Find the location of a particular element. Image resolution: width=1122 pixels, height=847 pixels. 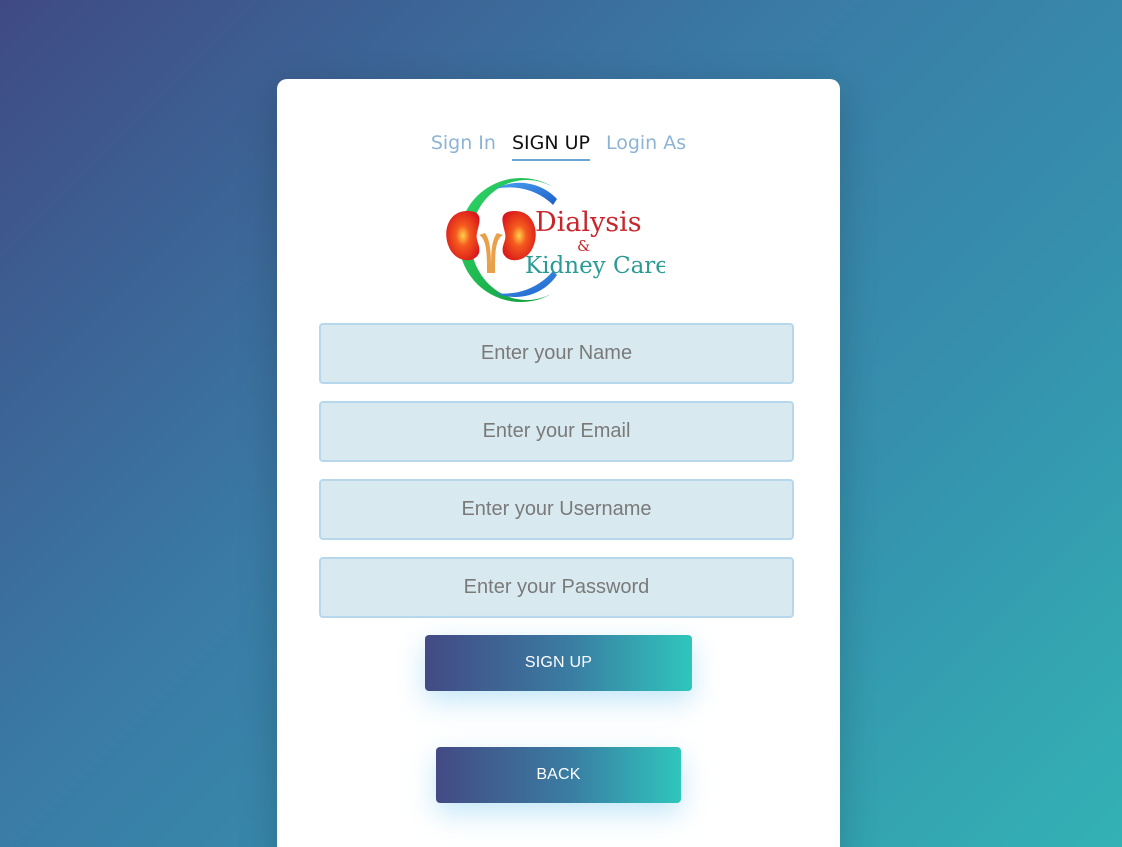

svg-text: Dialysis is located at coordinates (588, 222).